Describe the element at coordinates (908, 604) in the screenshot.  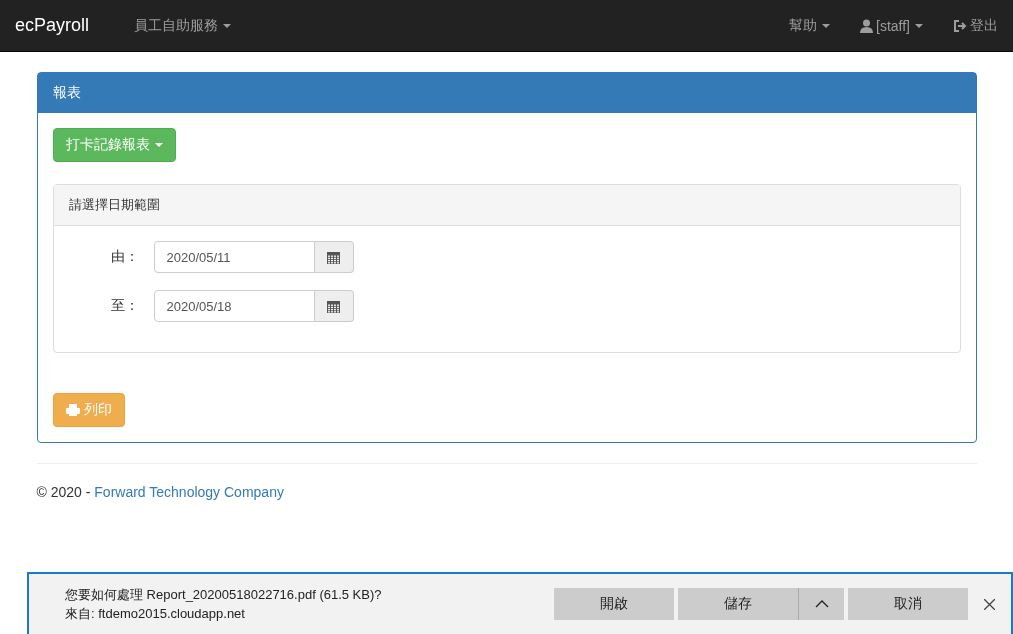
I see `cancel-button: 取消` at that location.